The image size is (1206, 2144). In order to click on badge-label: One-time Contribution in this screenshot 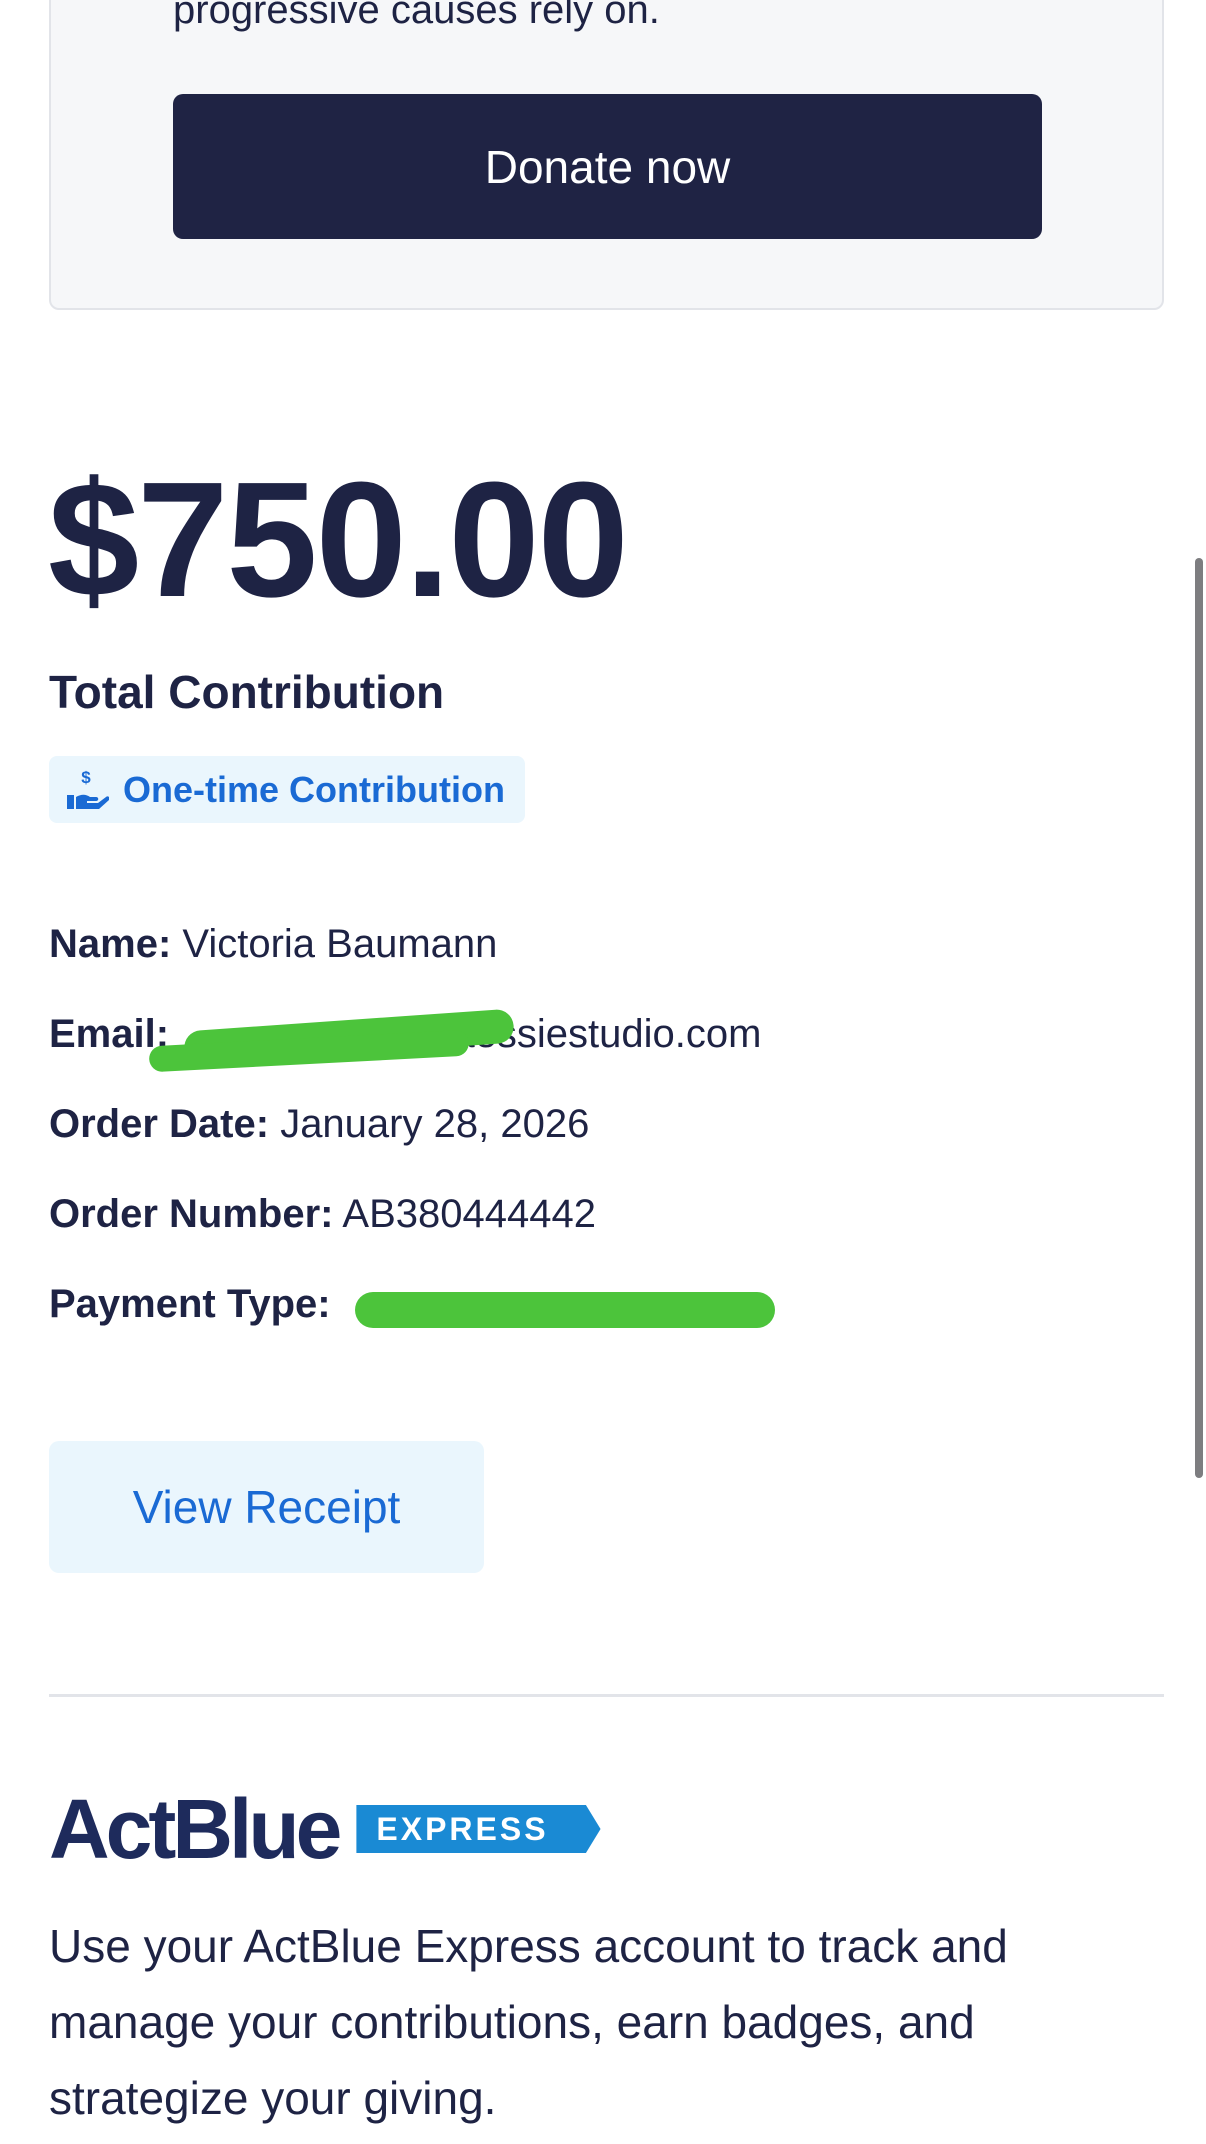, I will do `click(314, 789)`.